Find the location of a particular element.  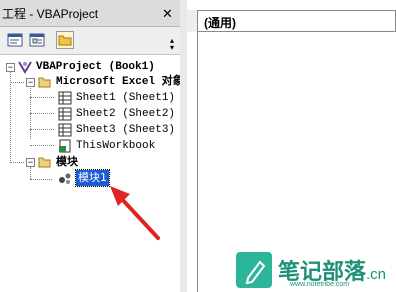

project-explorer-titlebar: 工程 - VBAProject ✕ is located at coordinates (90, 13).